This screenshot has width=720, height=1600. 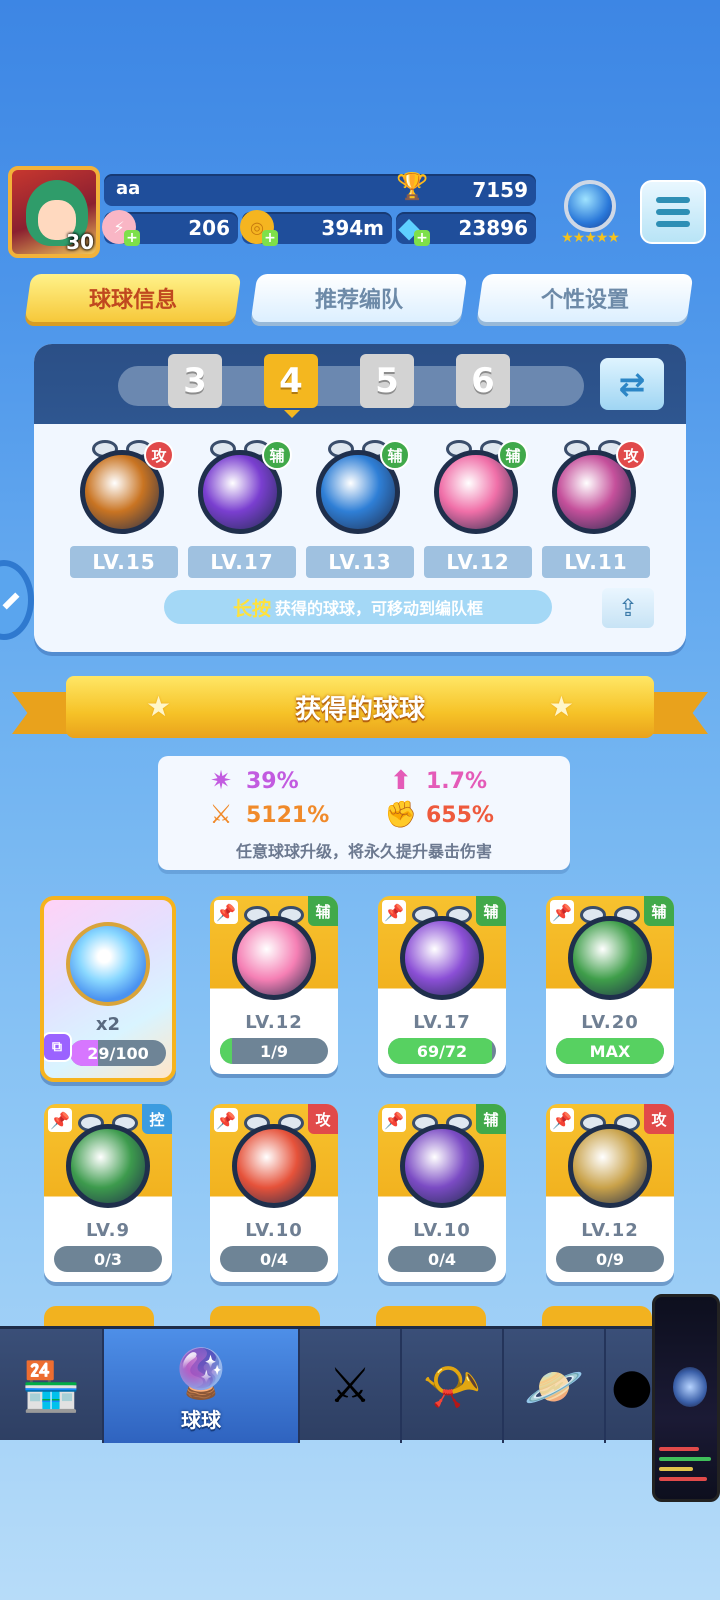 What do you see at coordinates (632, 1386) in the screenshot?
I see `more-icon: ●` at bounding box center [632, 1386].